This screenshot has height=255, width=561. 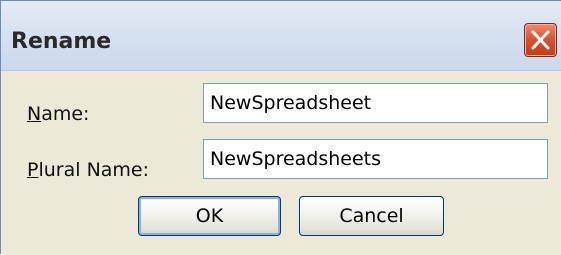 I want to click on plural-name-label-mnemonic: P, so click(x=33, y=170).